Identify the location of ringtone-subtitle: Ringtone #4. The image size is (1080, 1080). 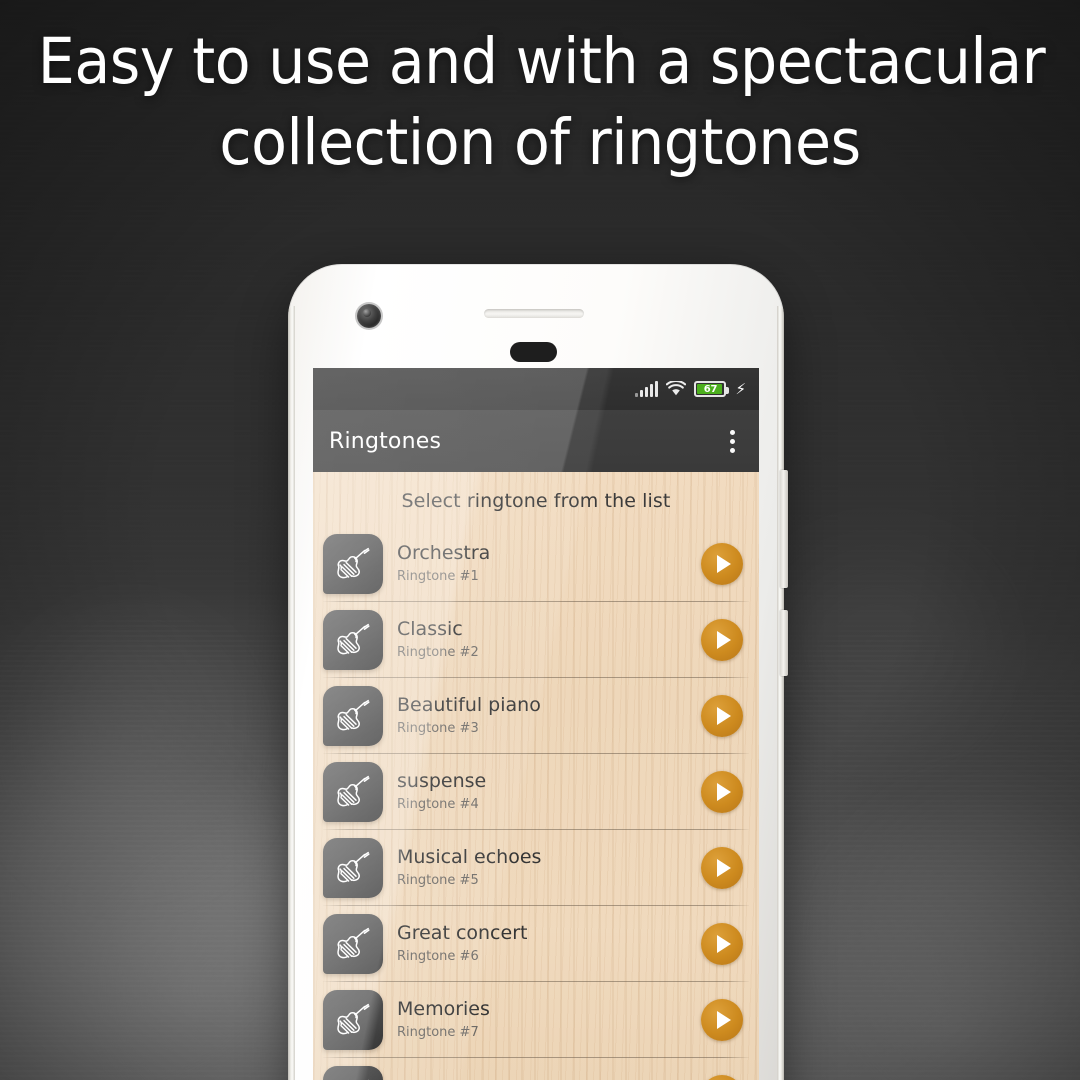
(438, 805).